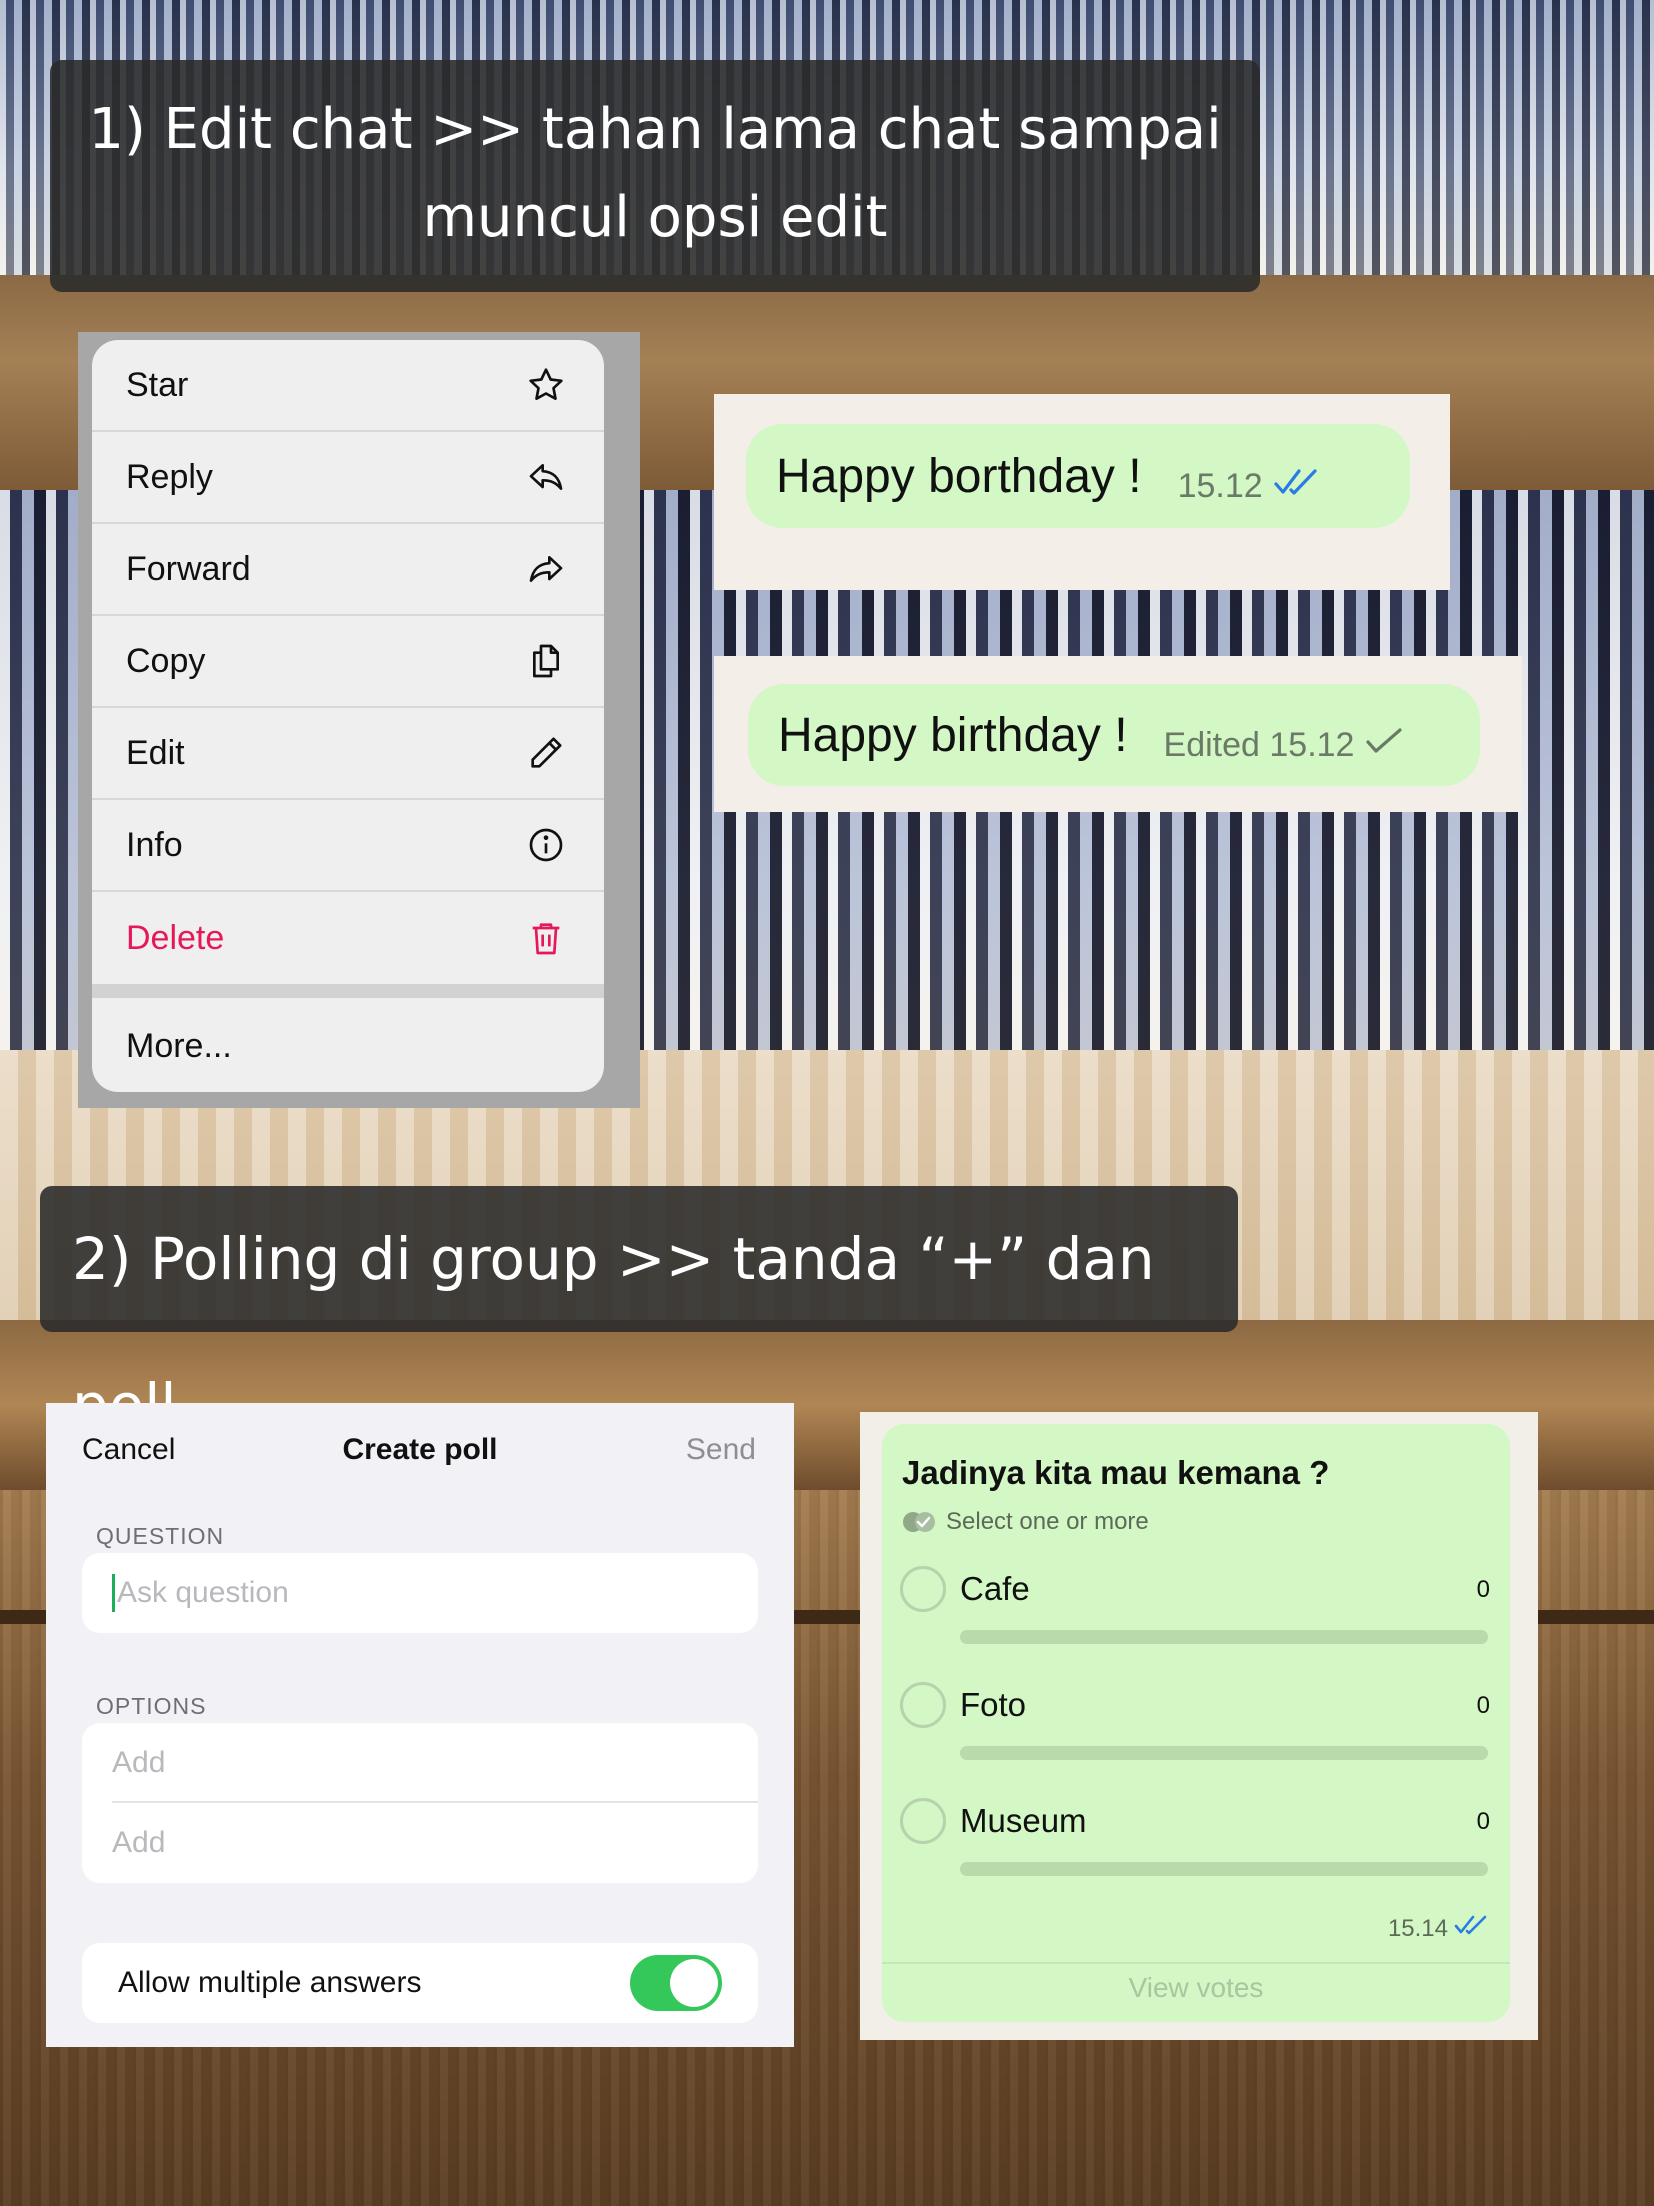 The image size is (1654, 2206). What do you see at coordinates (1196, 1599) in the screenshot?
I see `poll-option-cafe: Cafe 0` at bounding box center [1196, 1599].